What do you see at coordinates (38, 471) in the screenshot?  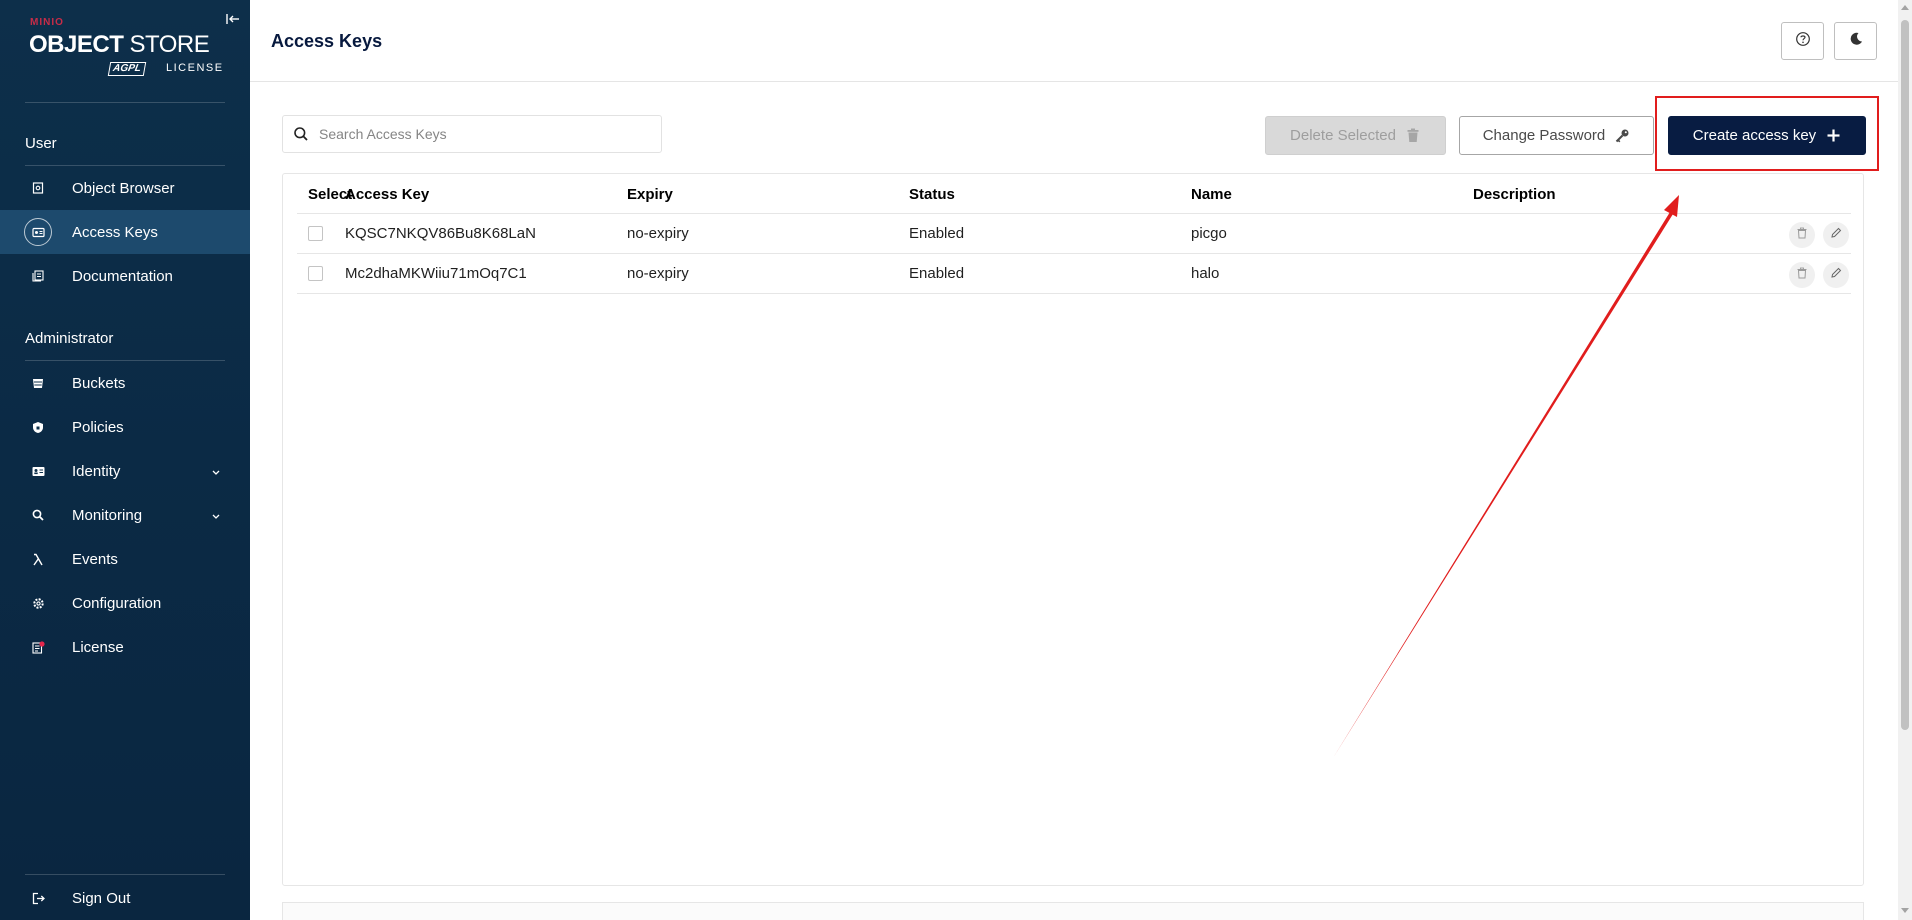 I see `identity-icon` at bounding box center [38, 471].